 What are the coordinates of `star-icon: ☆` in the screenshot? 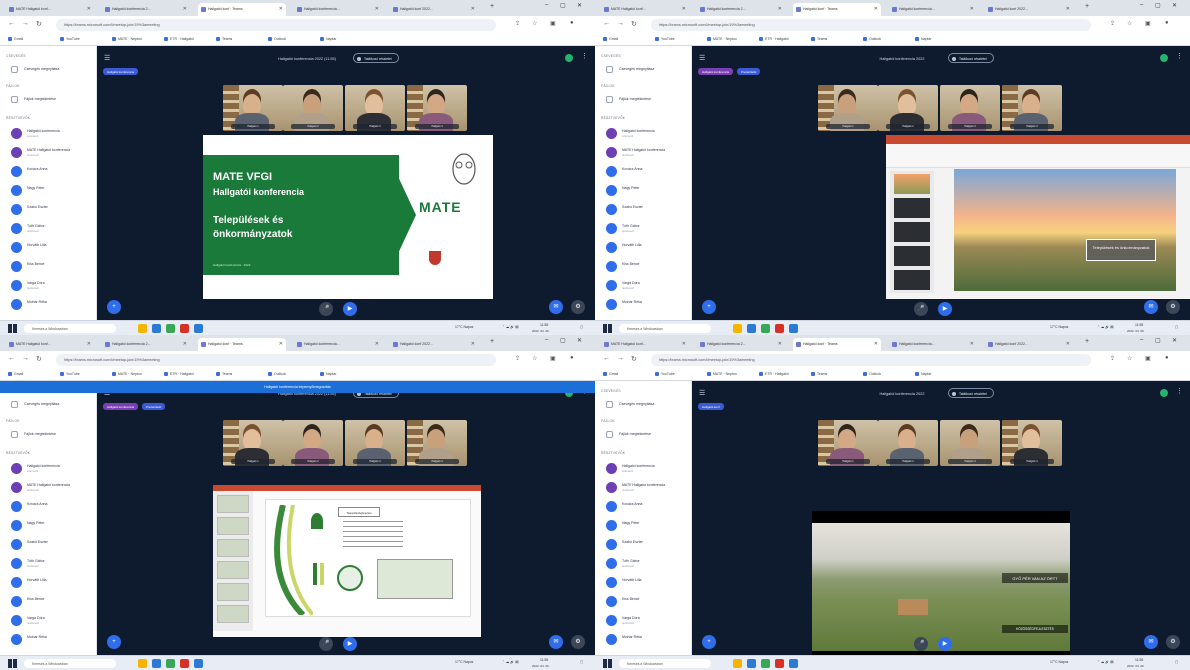 It's located at (534, 358).